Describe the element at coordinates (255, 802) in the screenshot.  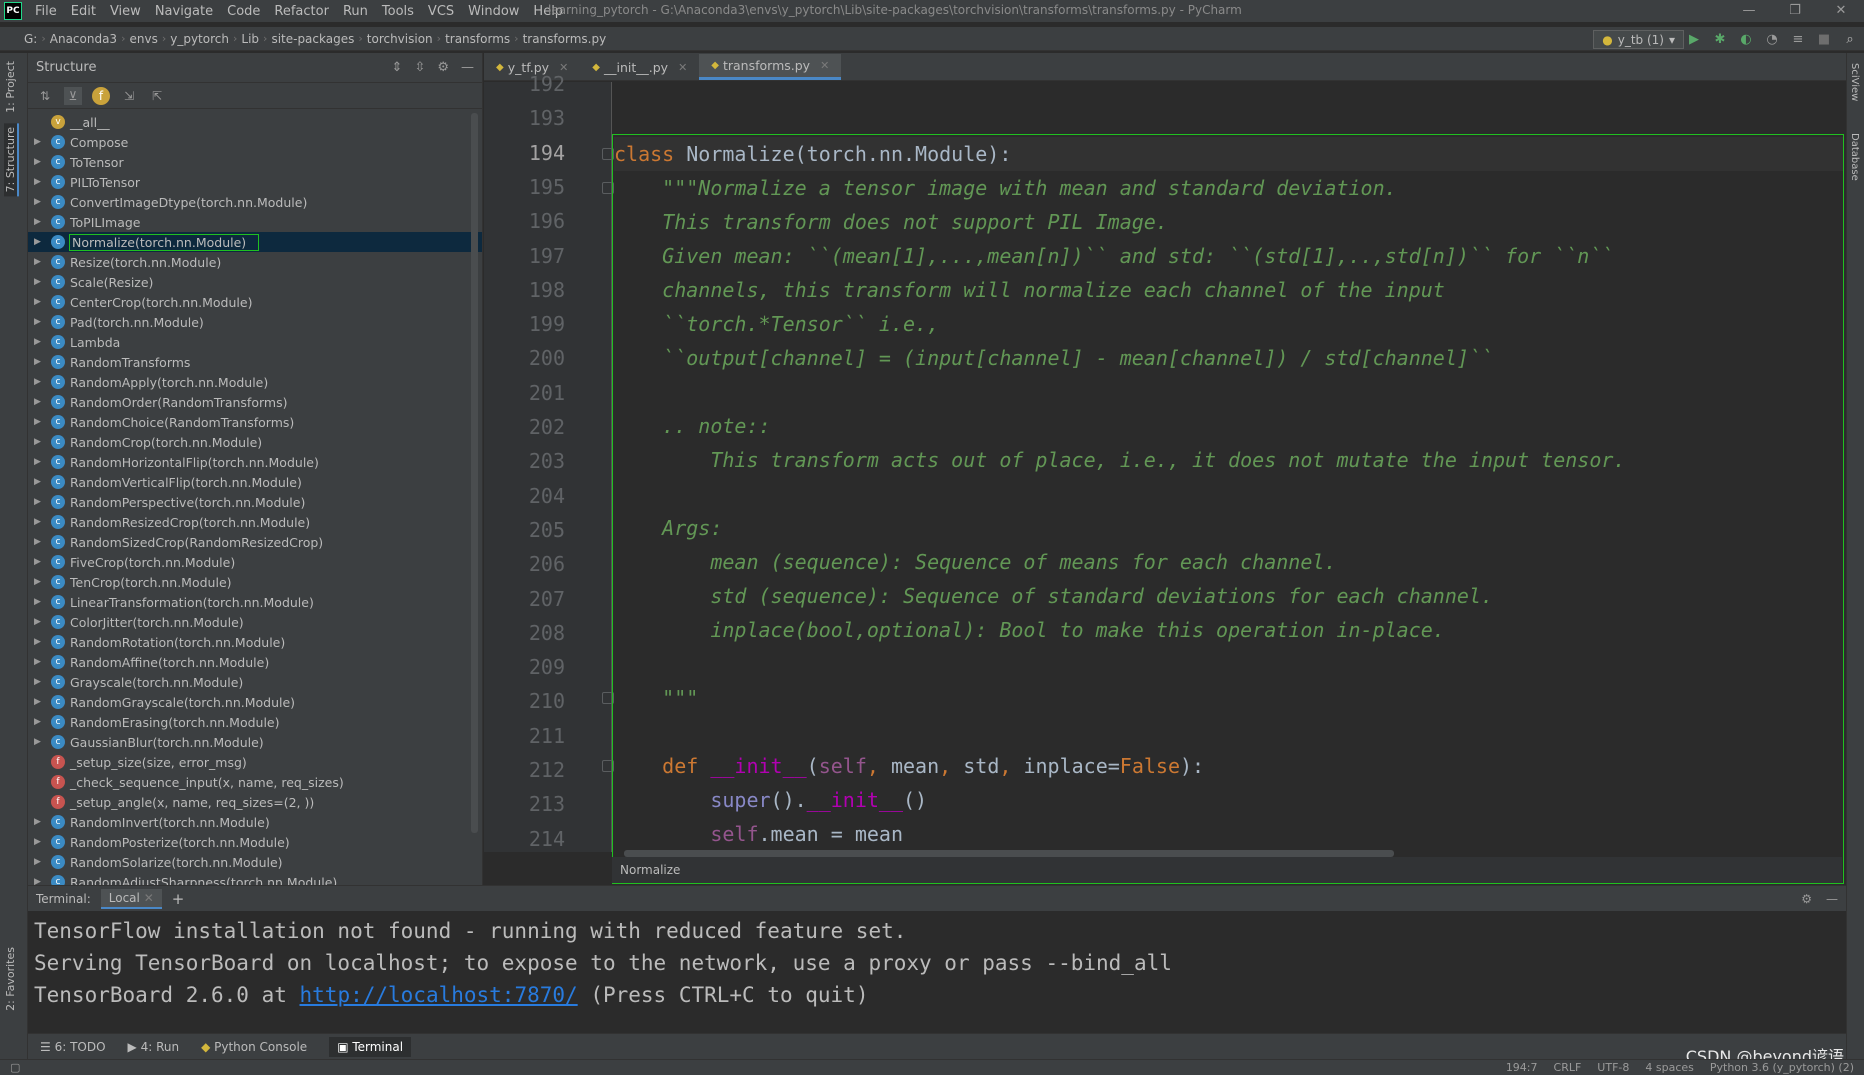
I see `structure-item: f _setup_angle(x, name, req_sizes=(2, ))` at that location.